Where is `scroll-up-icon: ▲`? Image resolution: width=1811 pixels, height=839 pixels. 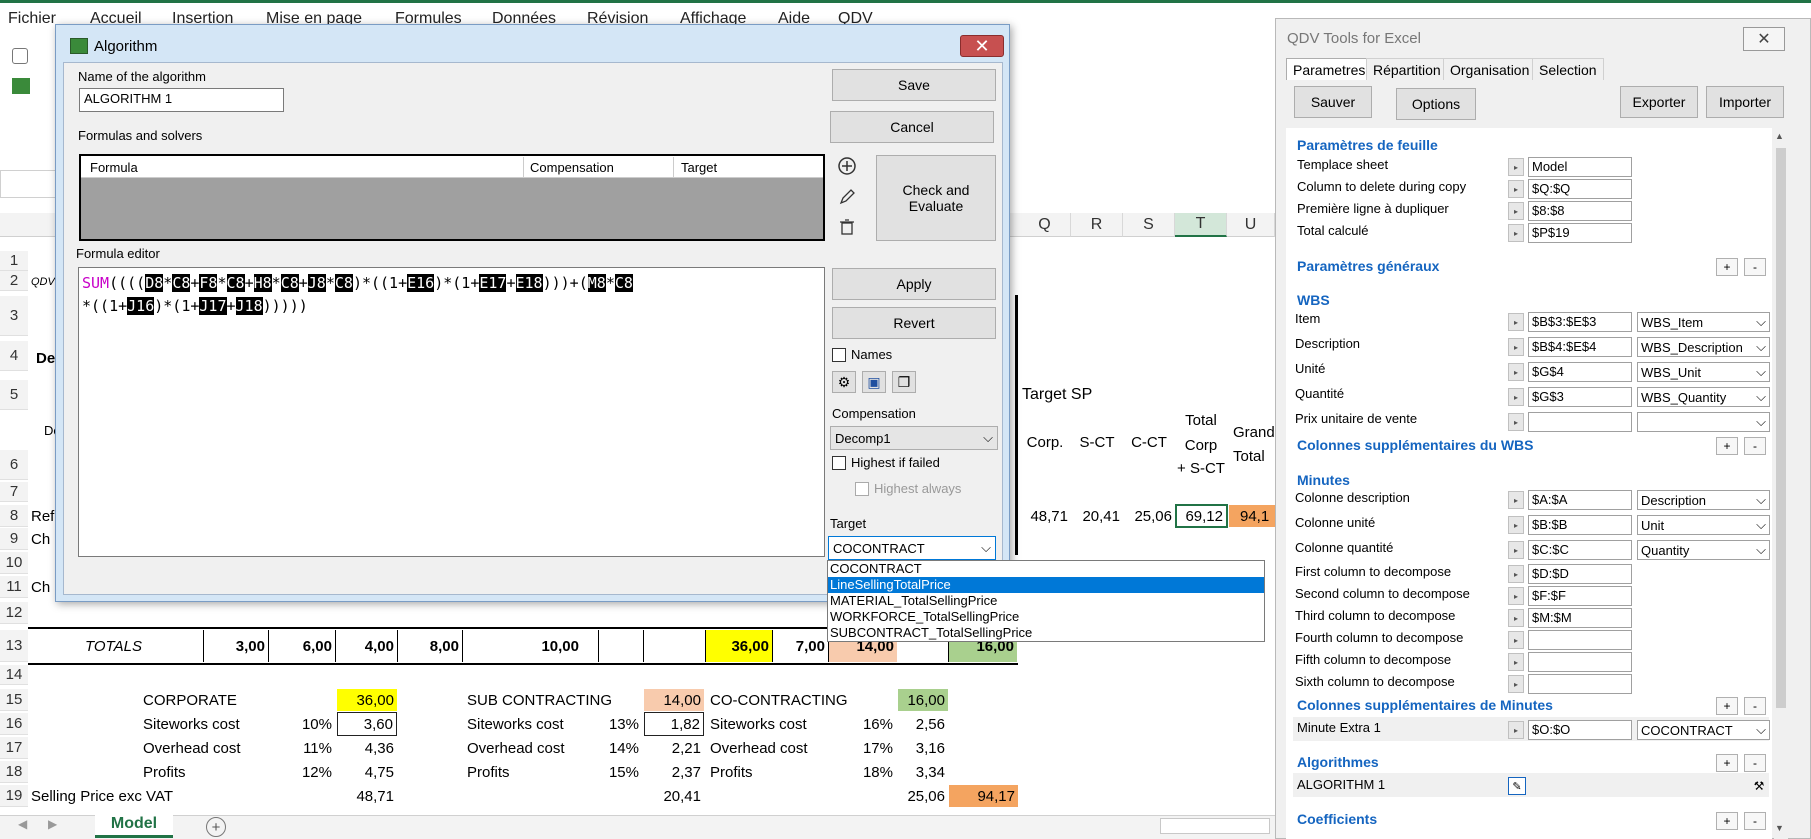 scroll-up-icon: ▲ is located at coordinates (1779, 136).